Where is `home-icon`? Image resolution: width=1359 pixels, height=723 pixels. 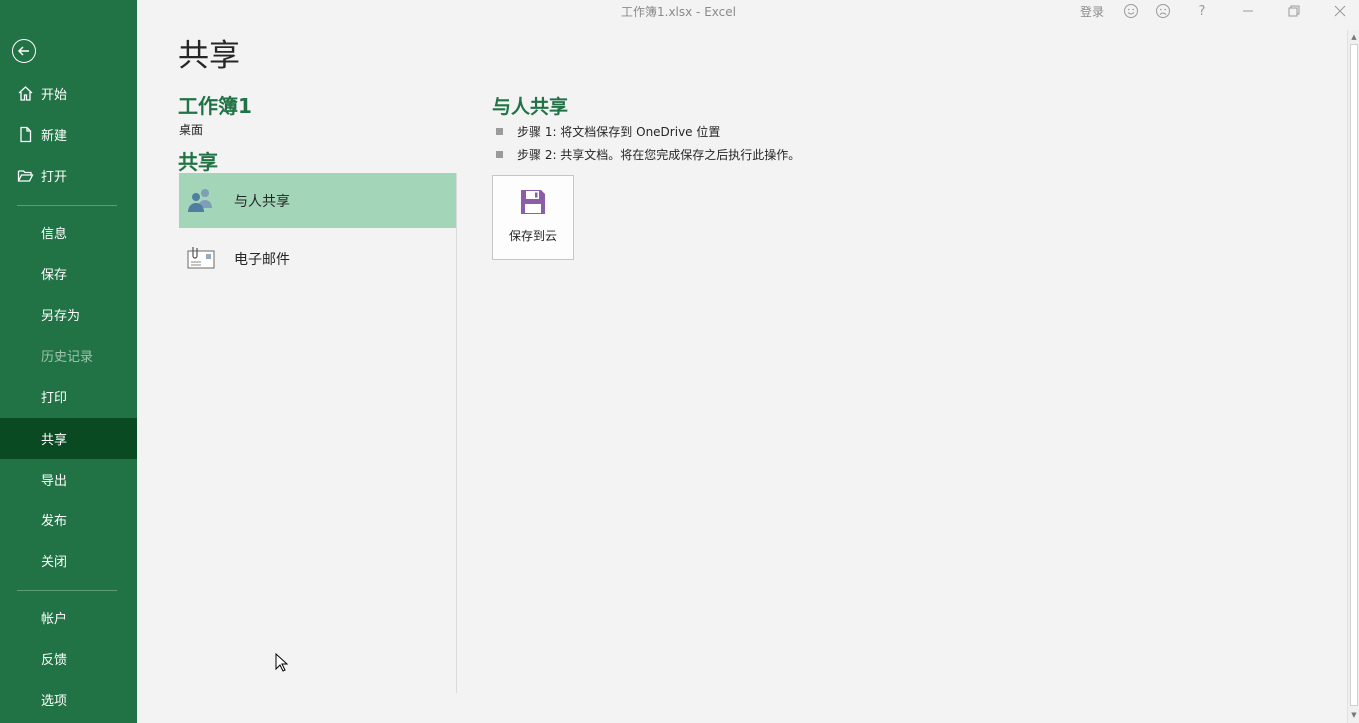 home-icon is located at coordinates (25, 93).